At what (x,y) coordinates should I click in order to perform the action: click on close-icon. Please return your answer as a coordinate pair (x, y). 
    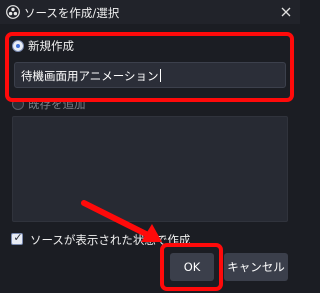
    Looking at the image, I should click on (286, 12).